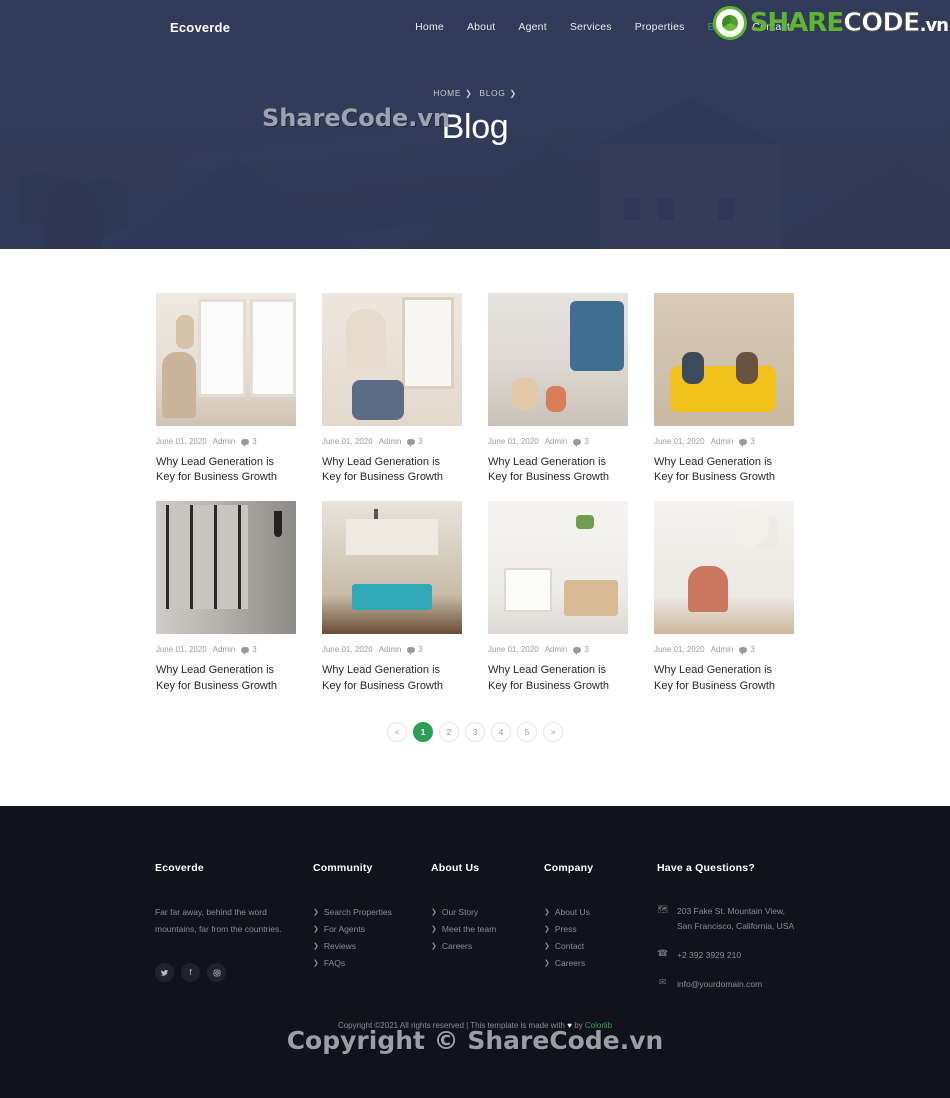 The width and height of the screenshot is (950, 1098). What do you see at coordinates (200, 27) in the screenshot?
I see `site-brand-logo: Ecoverde` at bounding box center [200, 27].